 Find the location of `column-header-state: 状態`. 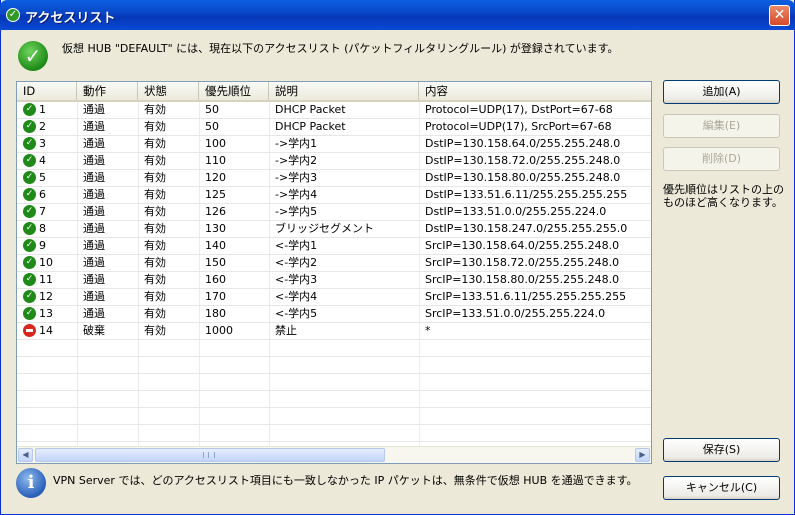

column-header-state: 状態 is located at coordinates (168, 91).